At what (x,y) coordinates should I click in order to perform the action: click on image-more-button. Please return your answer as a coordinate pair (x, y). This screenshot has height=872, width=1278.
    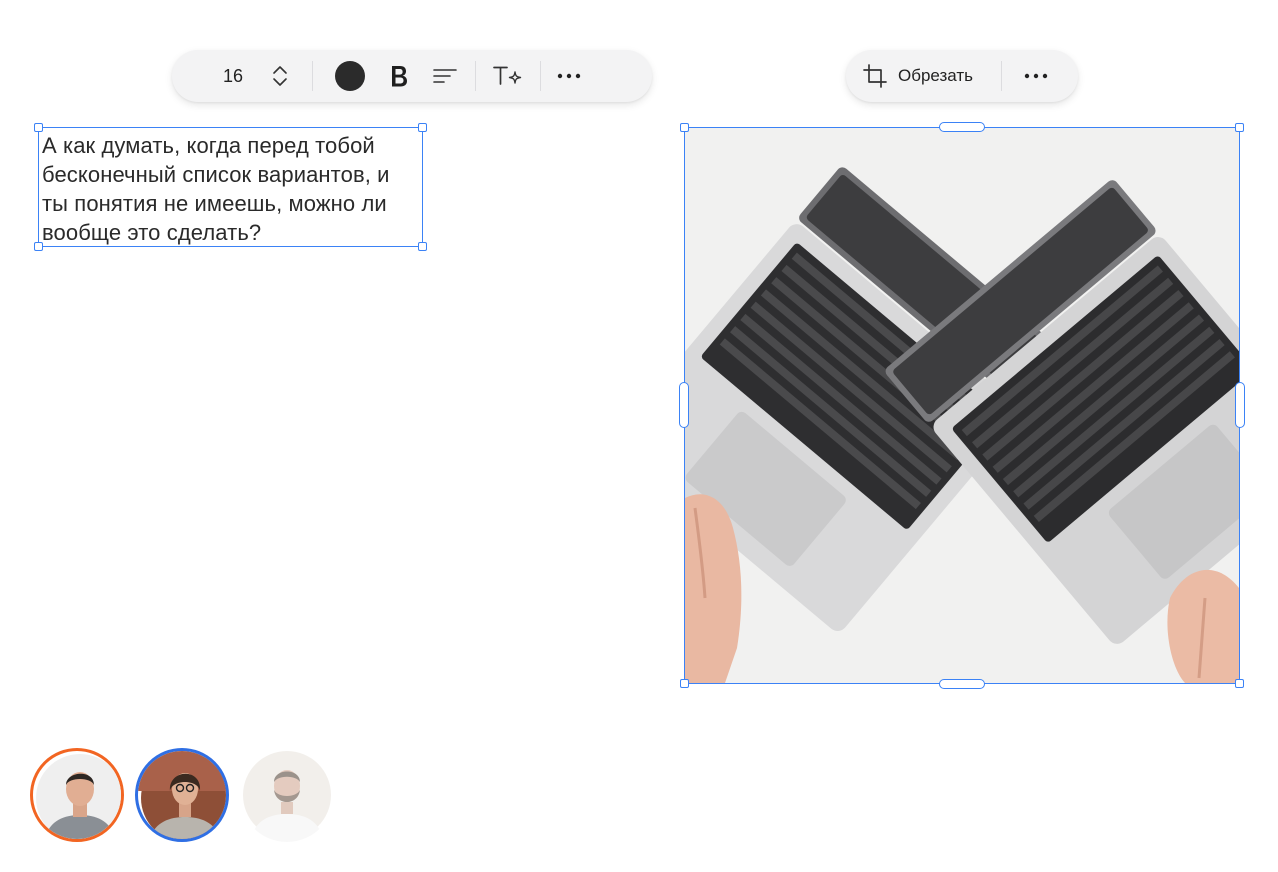
    Looking at the image, I should click on (1036, 76).